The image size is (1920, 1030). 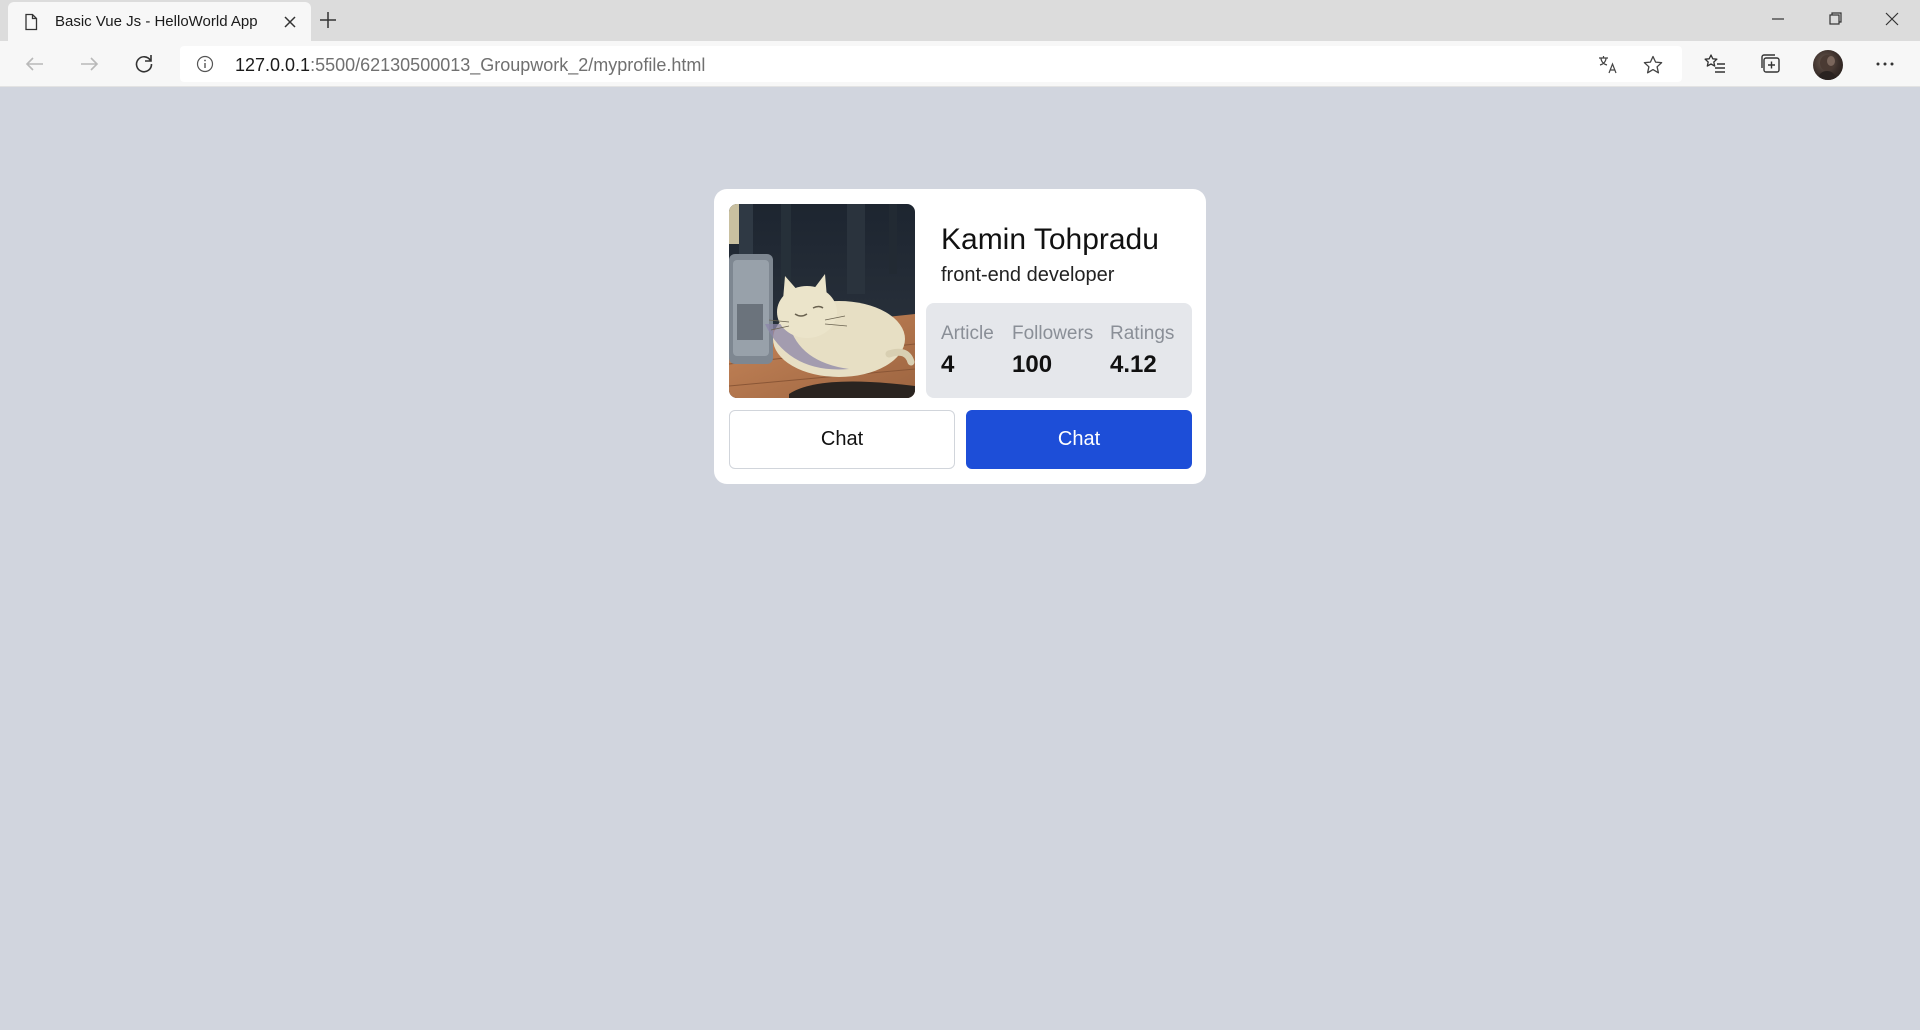 I want to click on profile-avatar, so click(x=1828, y=65).